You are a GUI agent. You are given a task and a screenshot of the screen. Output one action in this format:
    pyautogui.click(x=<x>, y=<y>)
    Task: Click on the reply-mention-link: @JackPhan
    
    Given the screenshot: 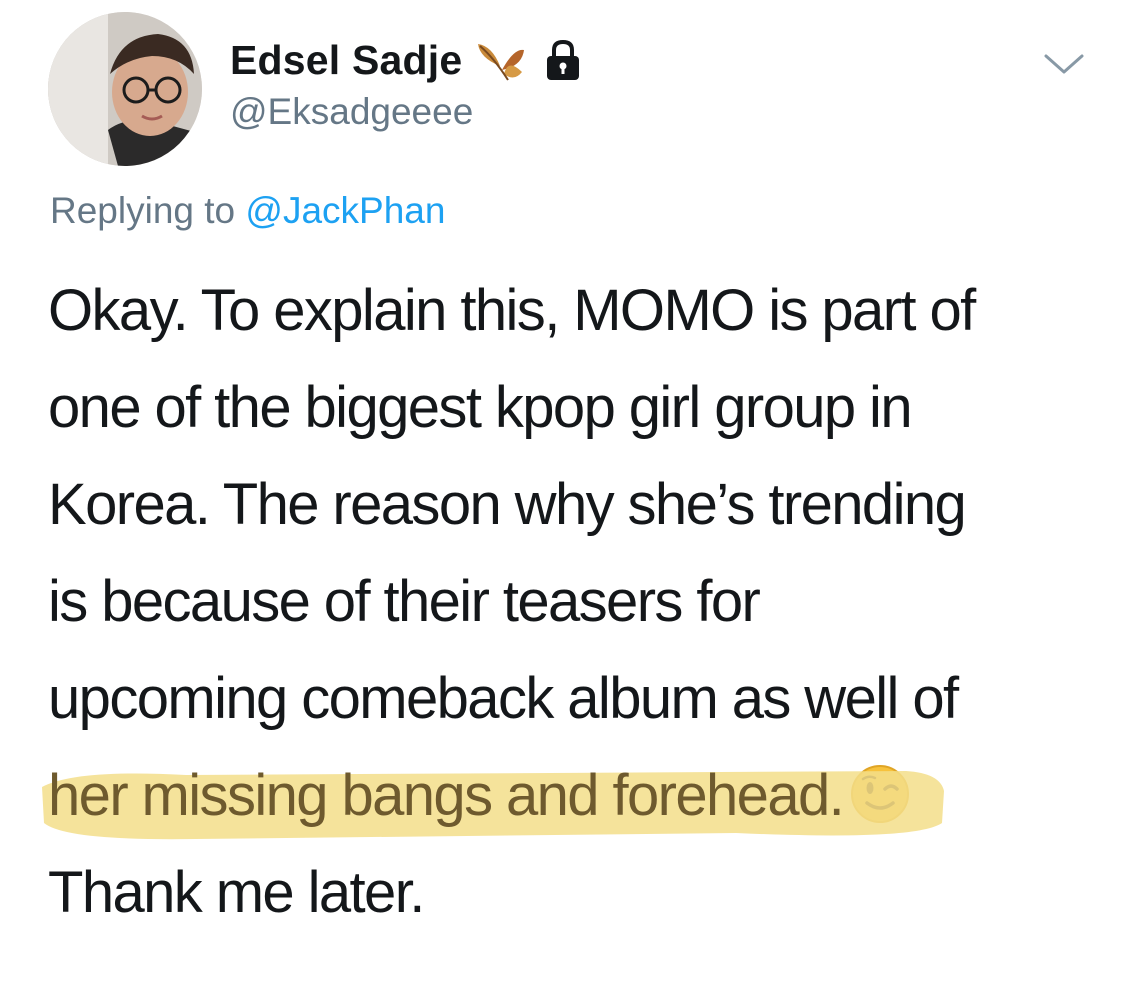 What is the action you would take?
    pyautogui.click(x=345, y=210)
    